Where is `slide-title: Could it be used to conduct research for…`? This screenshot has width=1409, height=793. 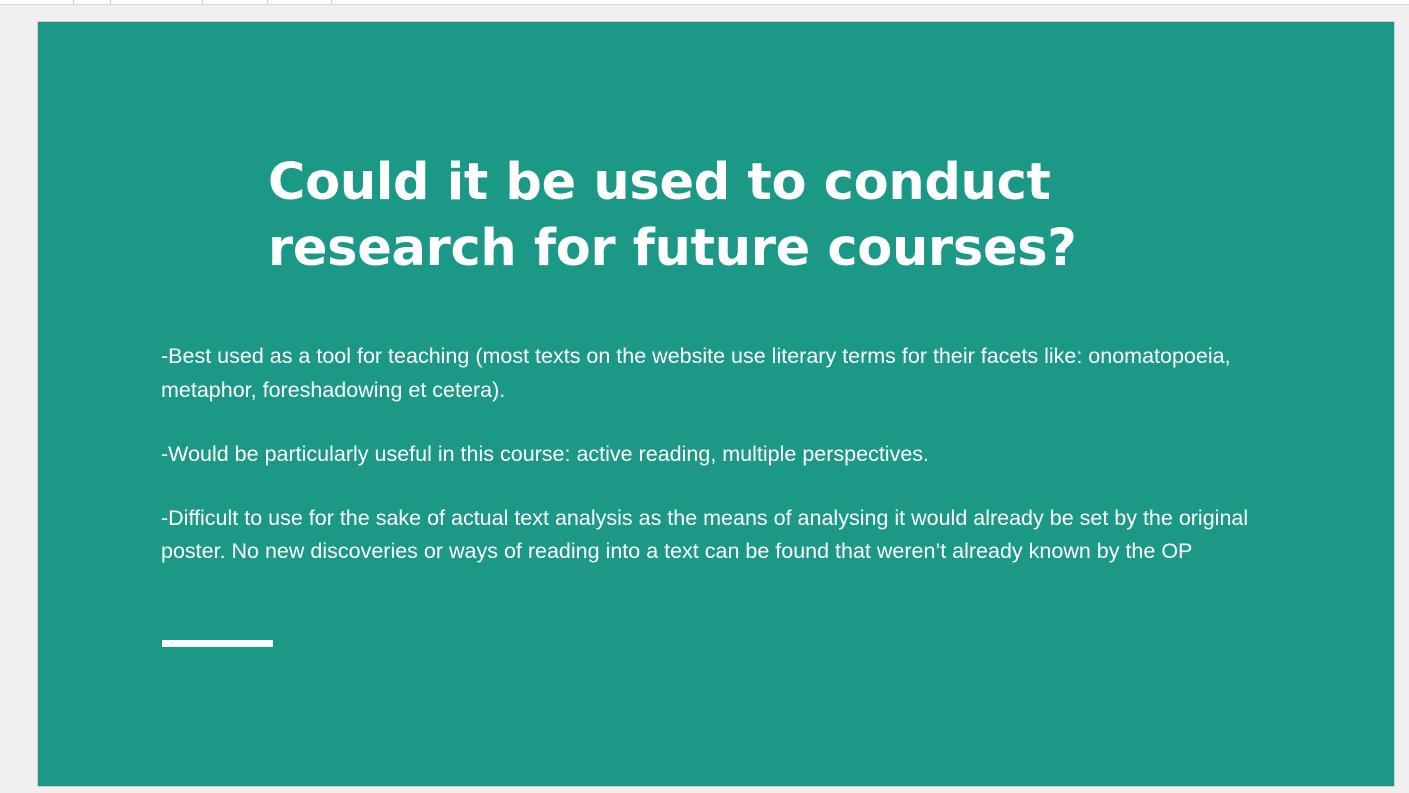
slide-title: Could it be used to conduct research for… is located at coordinates (678, 216).